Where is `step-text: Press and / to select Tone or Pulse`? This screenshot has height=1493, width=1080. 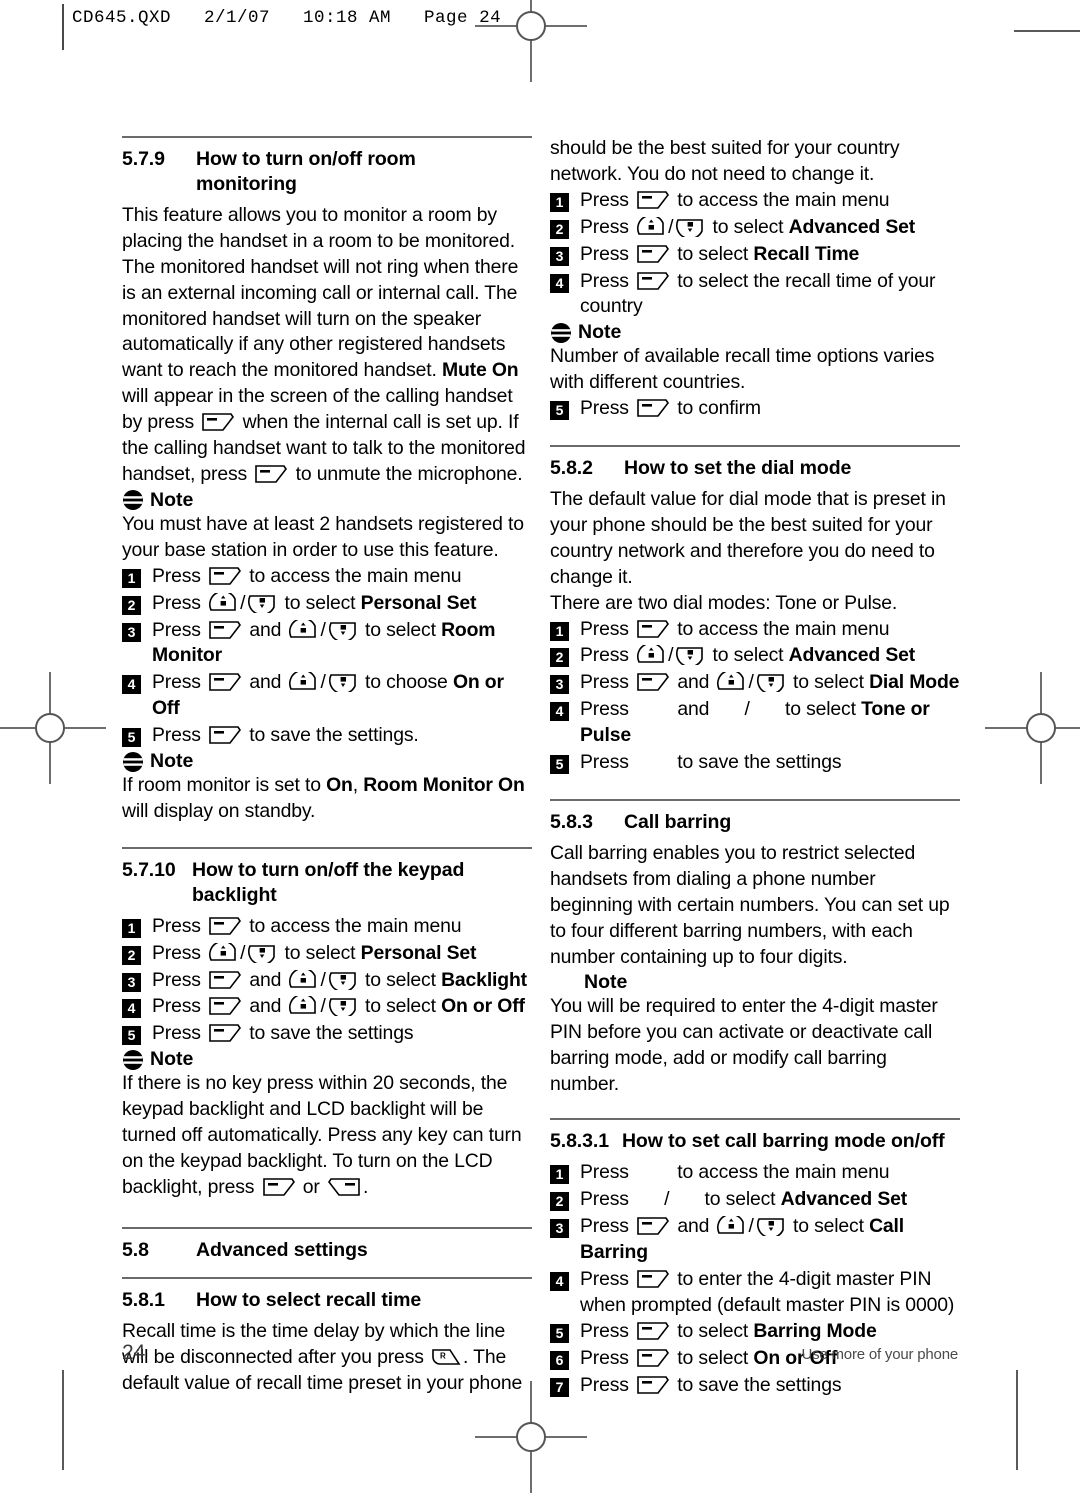
step-text: Press and / to select Tone or Pulse is located at coordinates (755, 722).